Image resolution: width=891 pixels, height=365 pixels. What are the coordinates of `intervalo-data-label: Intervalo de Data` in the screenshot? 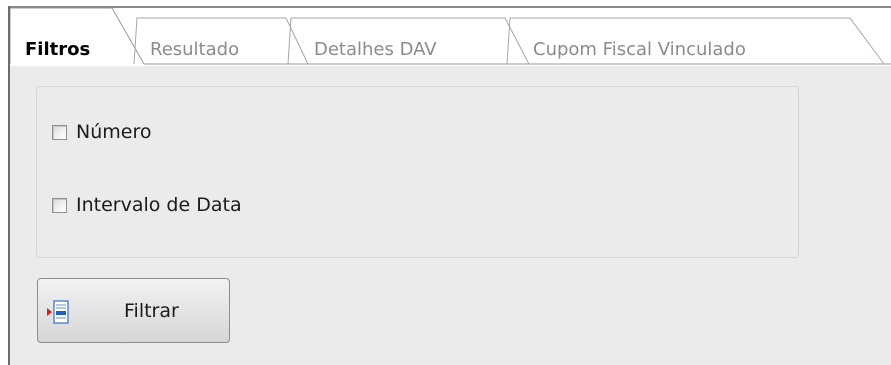 It's located at (159, 205).